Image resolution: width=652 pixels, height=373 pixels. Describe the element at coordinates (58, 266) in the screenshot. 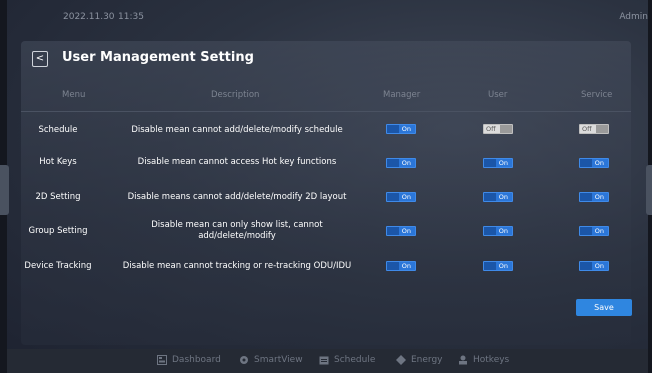

I see `row-menu-label: Device Tracking` at that location.